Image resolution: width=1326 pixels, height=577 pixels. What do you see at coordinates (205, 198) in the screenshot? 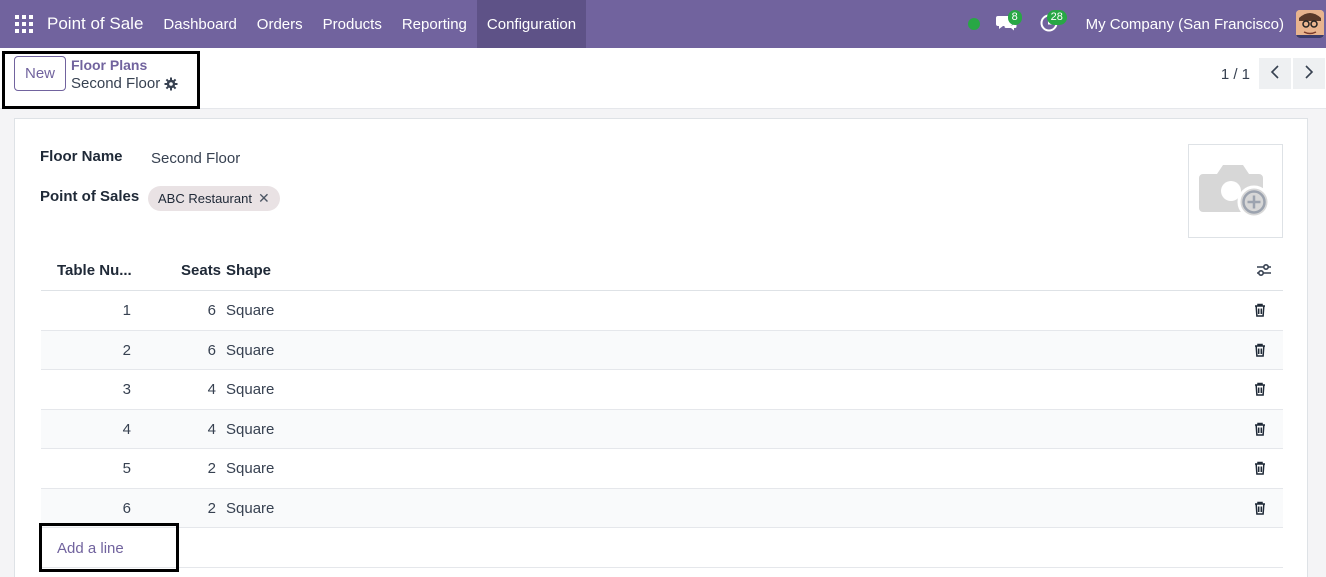
I see `pos-tag-label: ABC Restaurant` at bounding box center [205, 198].